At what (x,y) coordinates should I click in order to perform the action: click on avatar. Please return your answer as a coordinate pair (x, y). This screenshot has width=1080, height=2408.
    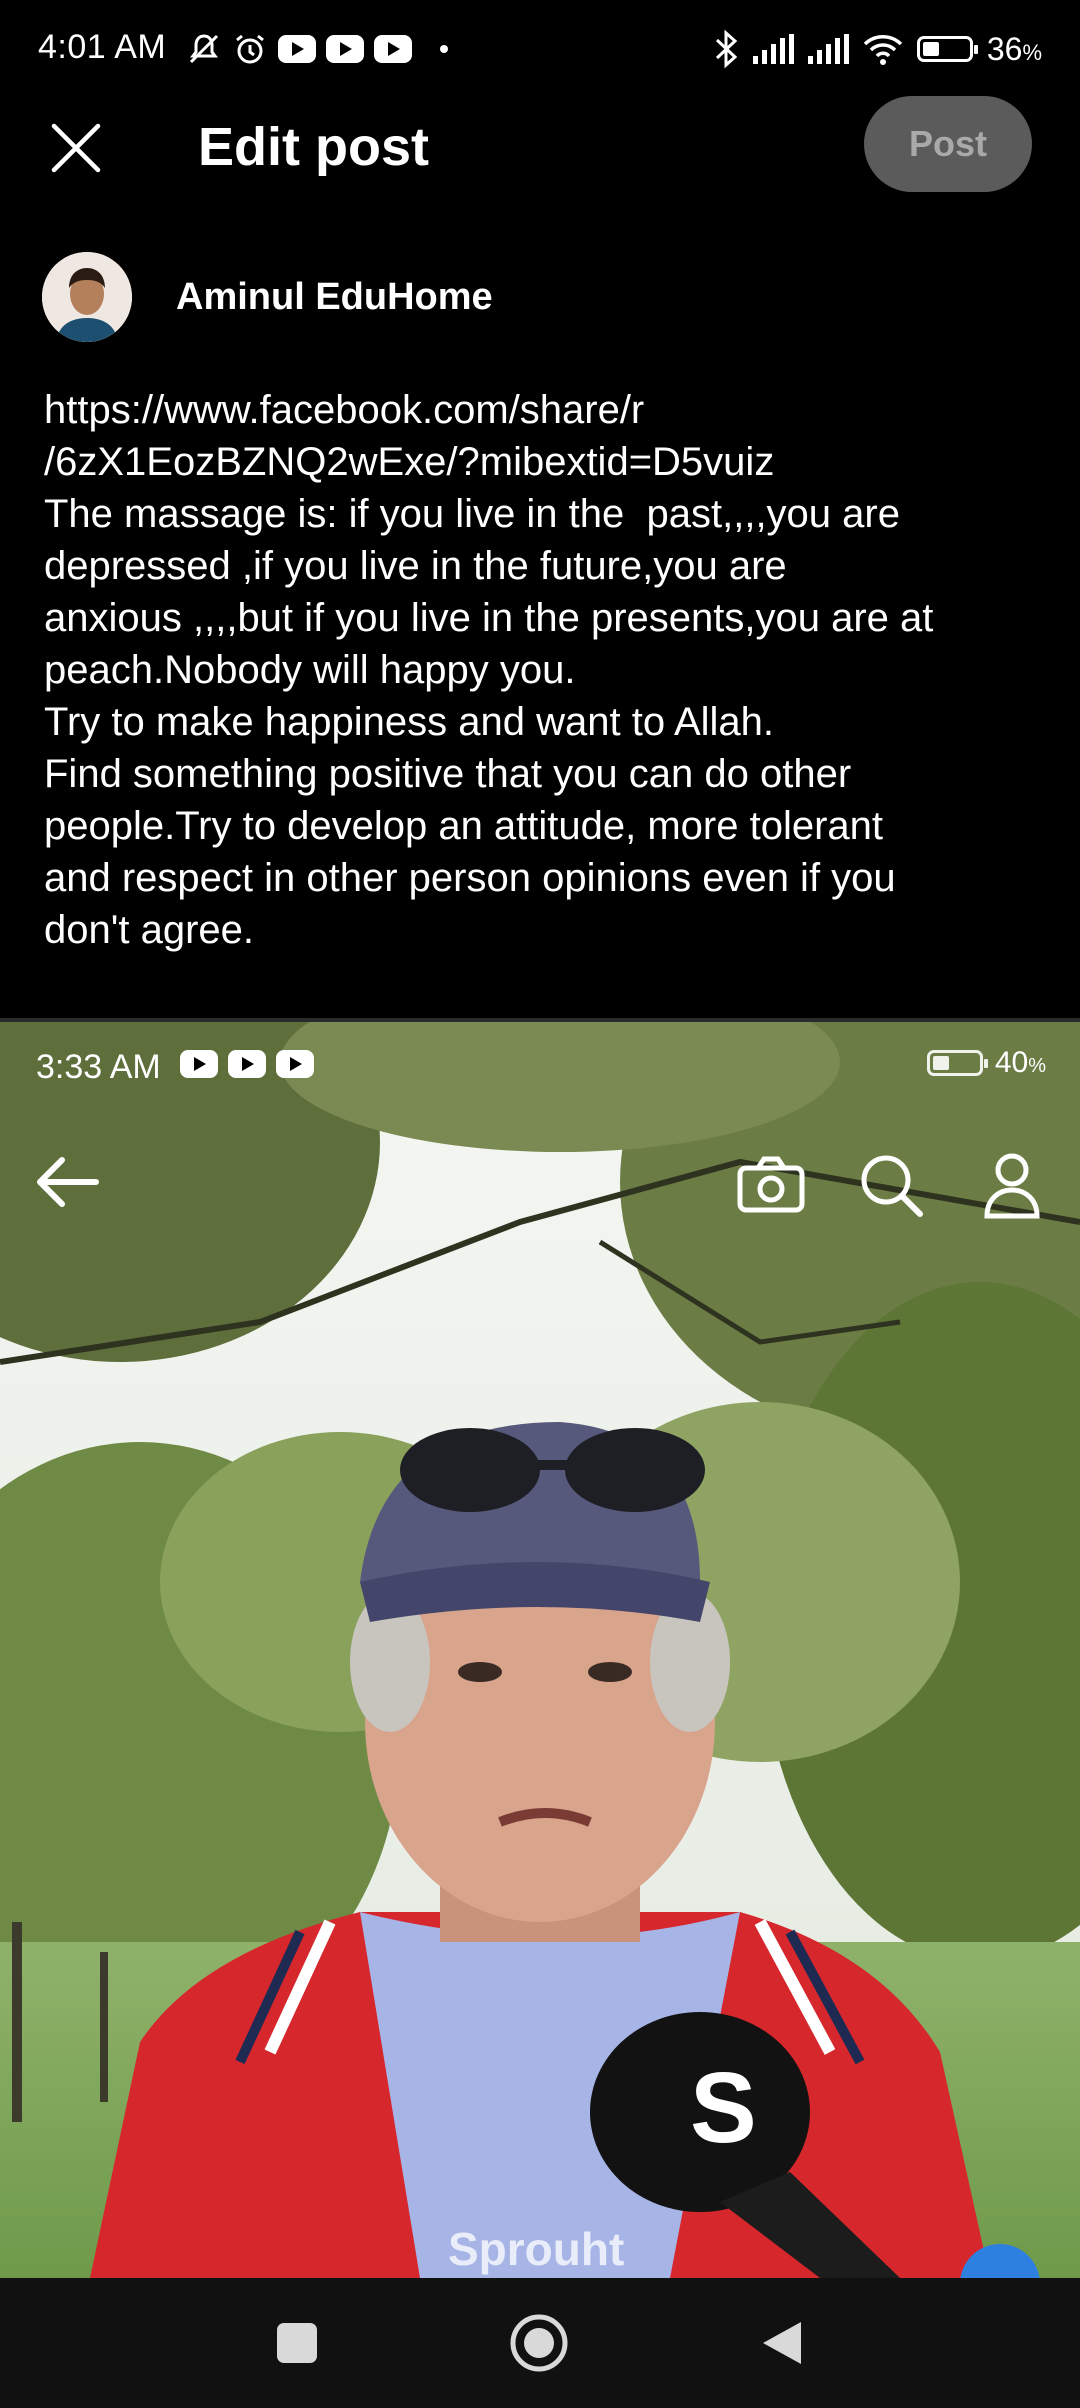
    Looking at the image, I should click on (87, 297).